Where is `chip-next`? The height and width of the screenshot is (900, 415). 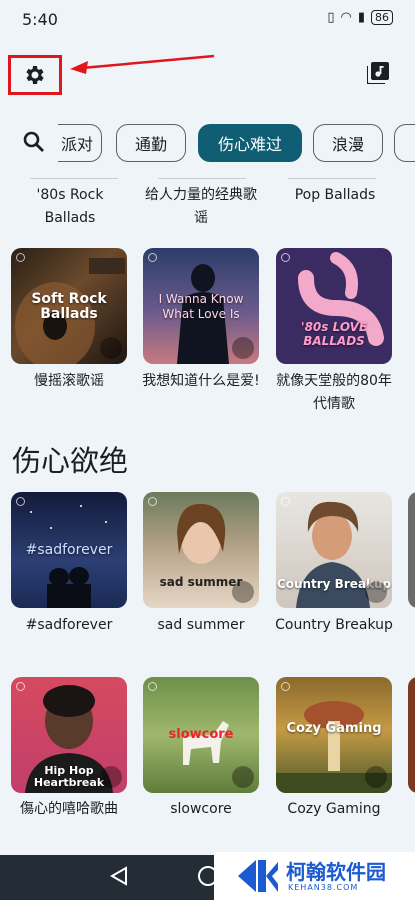 chip-next is located at coordinates (404, 143).